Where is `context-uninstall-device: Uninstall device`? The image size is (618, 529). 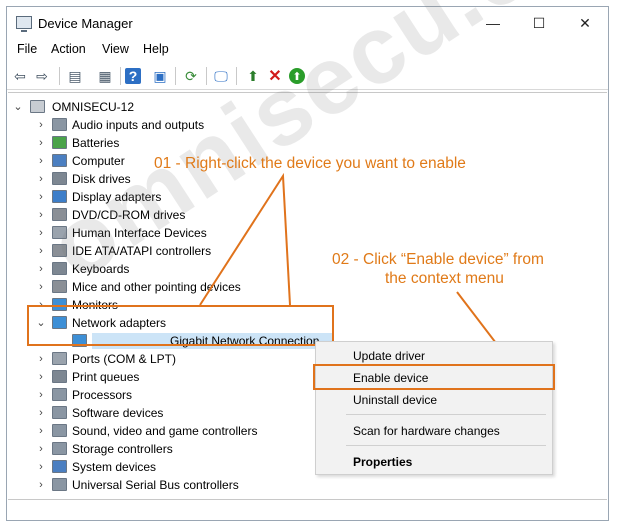
context-uninstall-device: Uninstall device is located at coordinates (395, 400).